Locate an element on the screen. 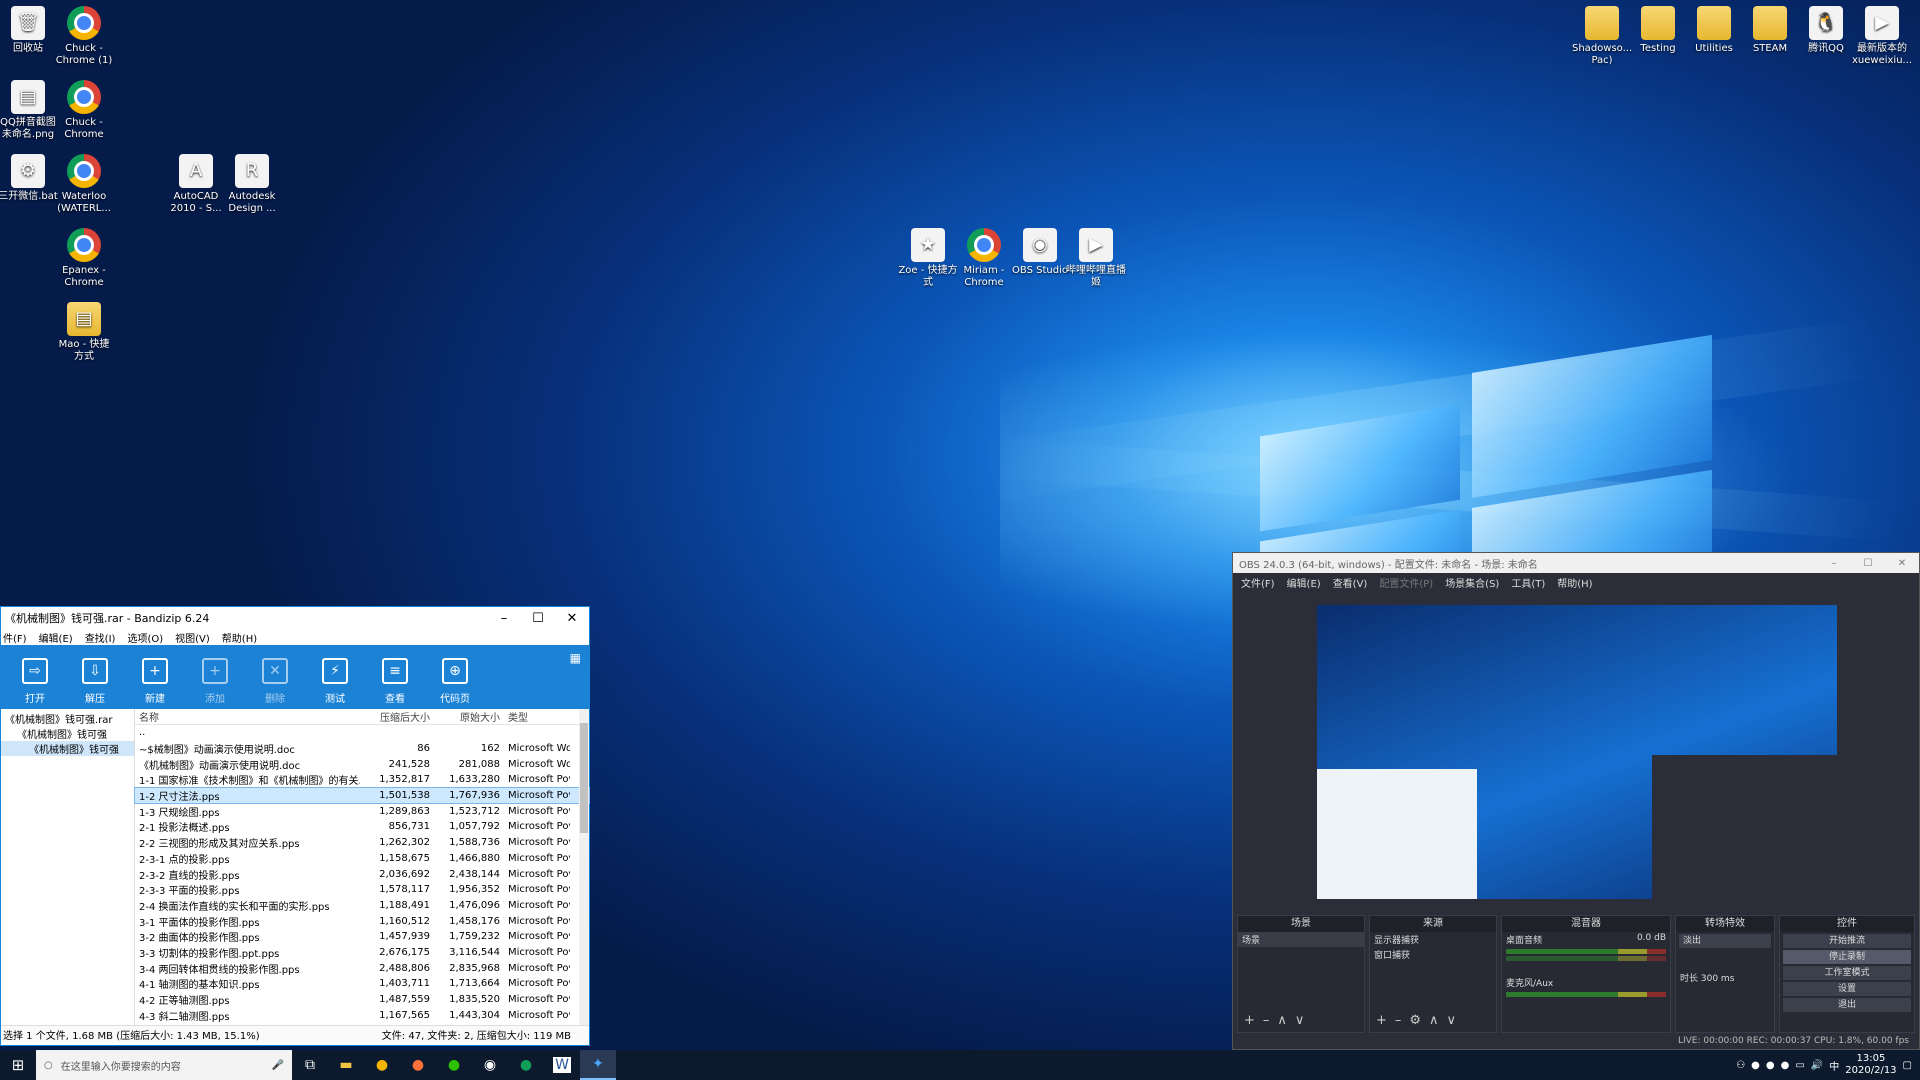 The height and width of the screenshot is (1080, 1920). desktop.icons_left-desktop-icon-3: Chuck - Chrome is located at coordinates (84, 110).